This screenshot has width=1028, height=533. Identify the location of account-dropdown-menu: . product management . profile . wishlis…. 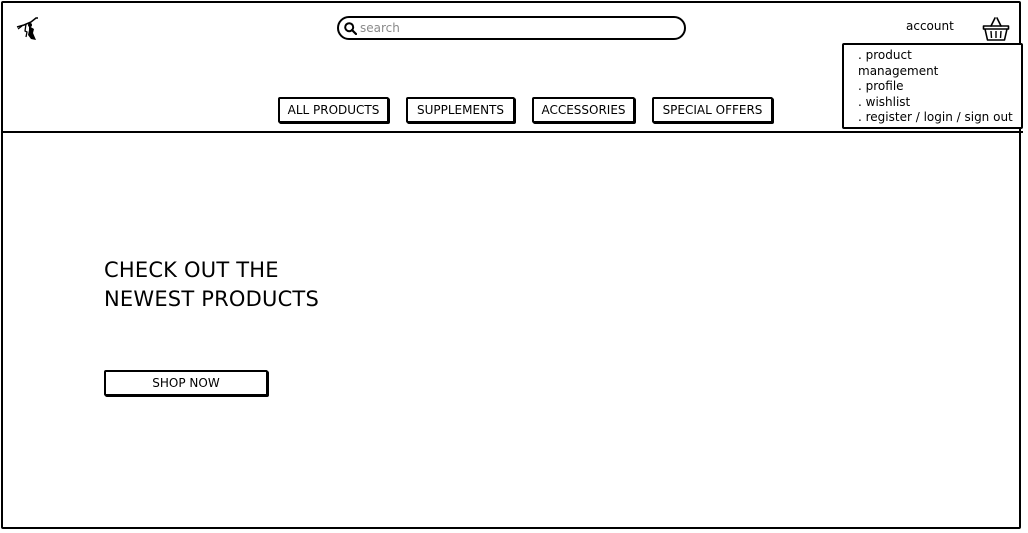
(932, 86).